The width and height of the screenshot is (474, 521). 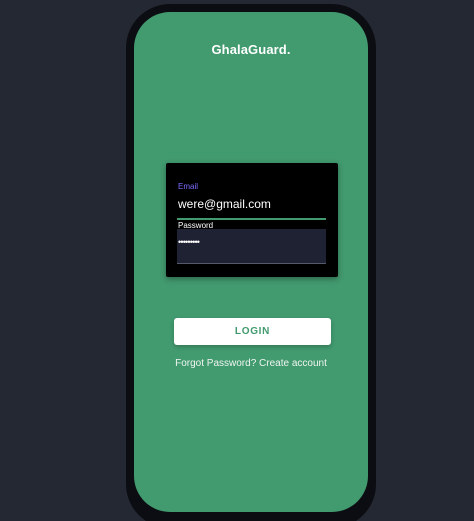 I want to click on login-form-card: Email were@gmail.com Password •••••••••, so click(x=252, y=220).